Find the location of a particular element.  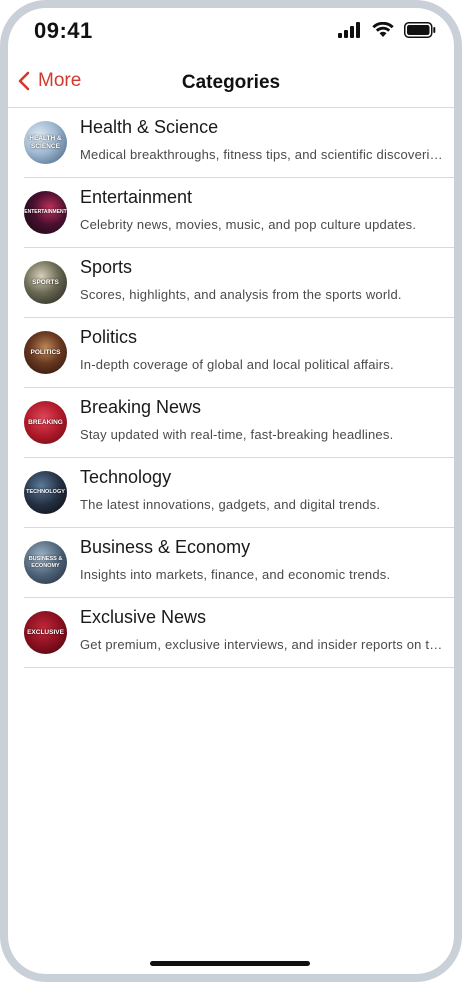

category-avatar: POLITICS is located at coordinates (45, 352).